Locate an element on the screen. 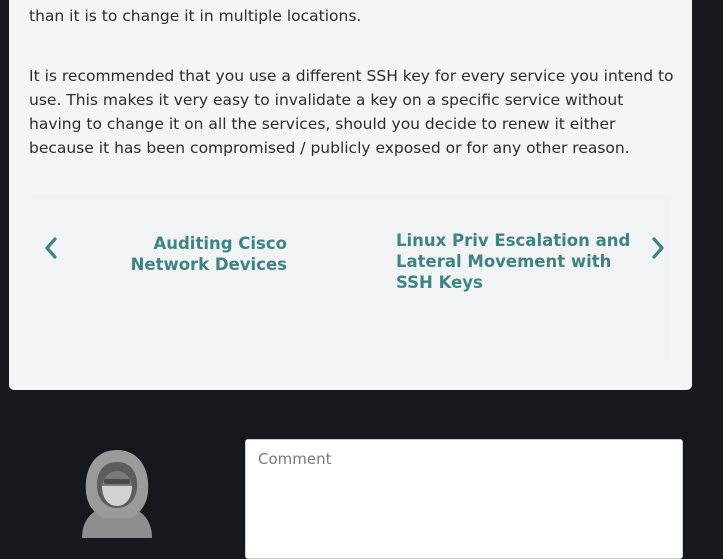  chevron-right-icon is located at coordinates (658, 248).